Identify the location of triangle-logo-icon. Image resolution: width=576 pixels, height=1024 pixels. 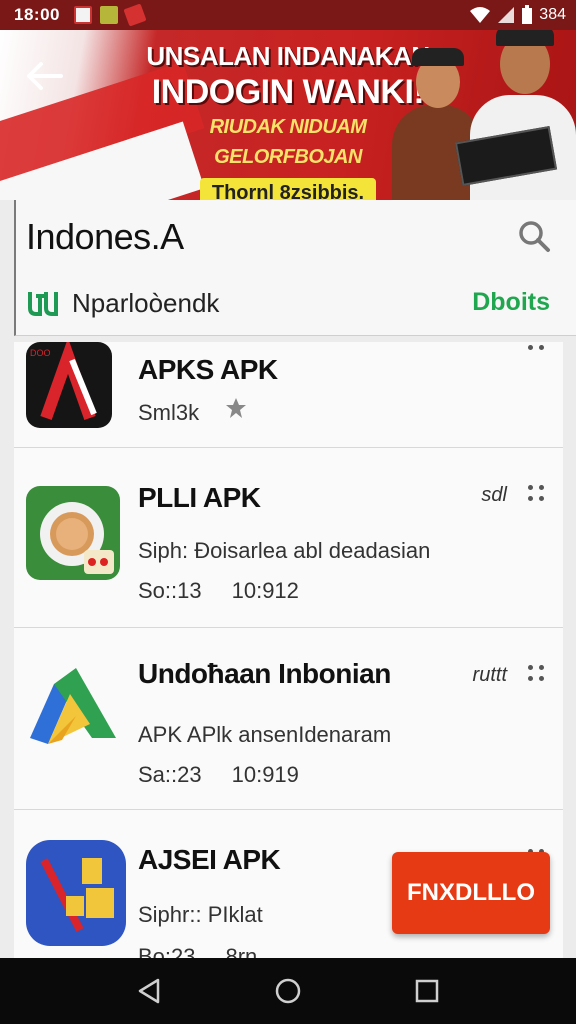
(73, 706).